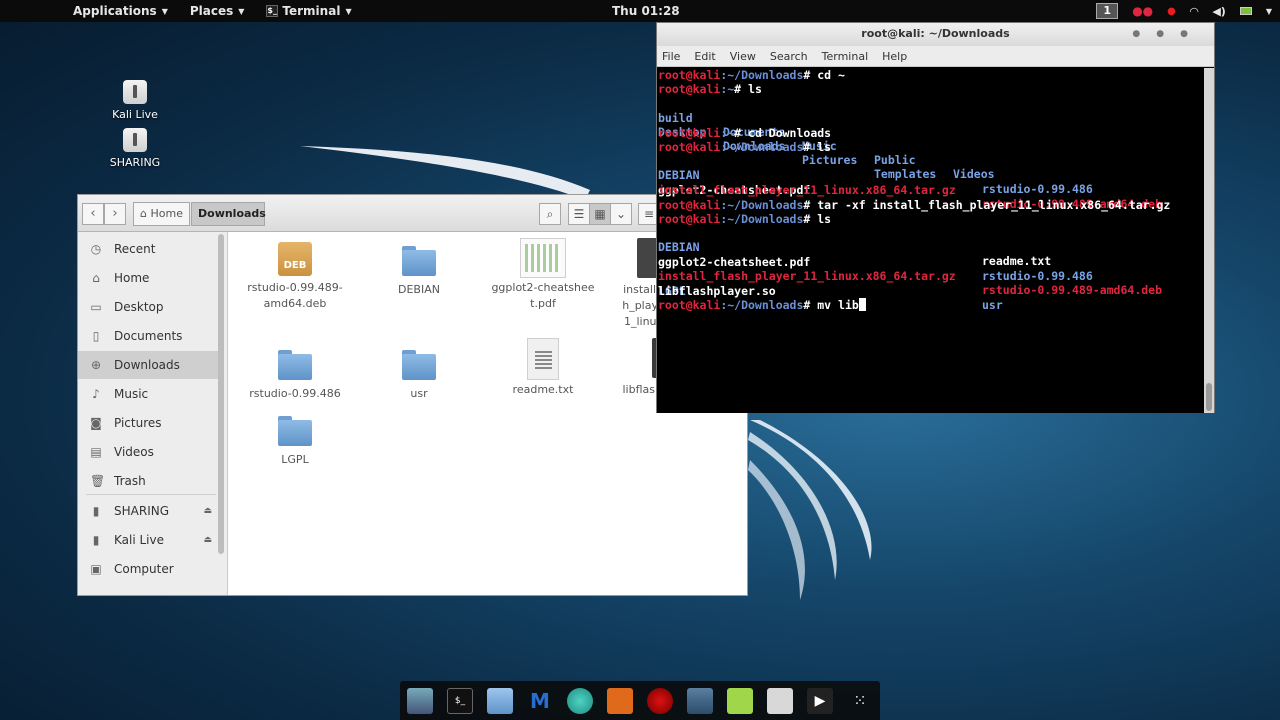 The image size is (1280, 720). I want to click on terminal-line: LGPL usr, so click(830, 297).